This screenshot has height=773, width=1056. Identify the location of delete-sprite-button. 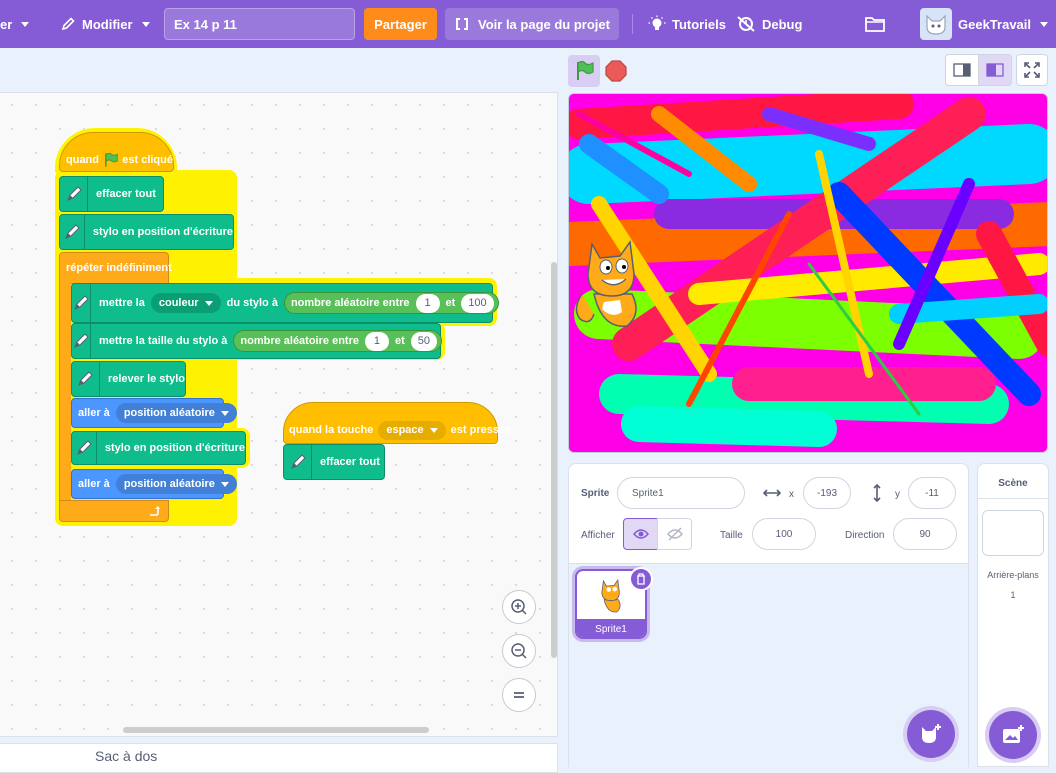
(641, 579).